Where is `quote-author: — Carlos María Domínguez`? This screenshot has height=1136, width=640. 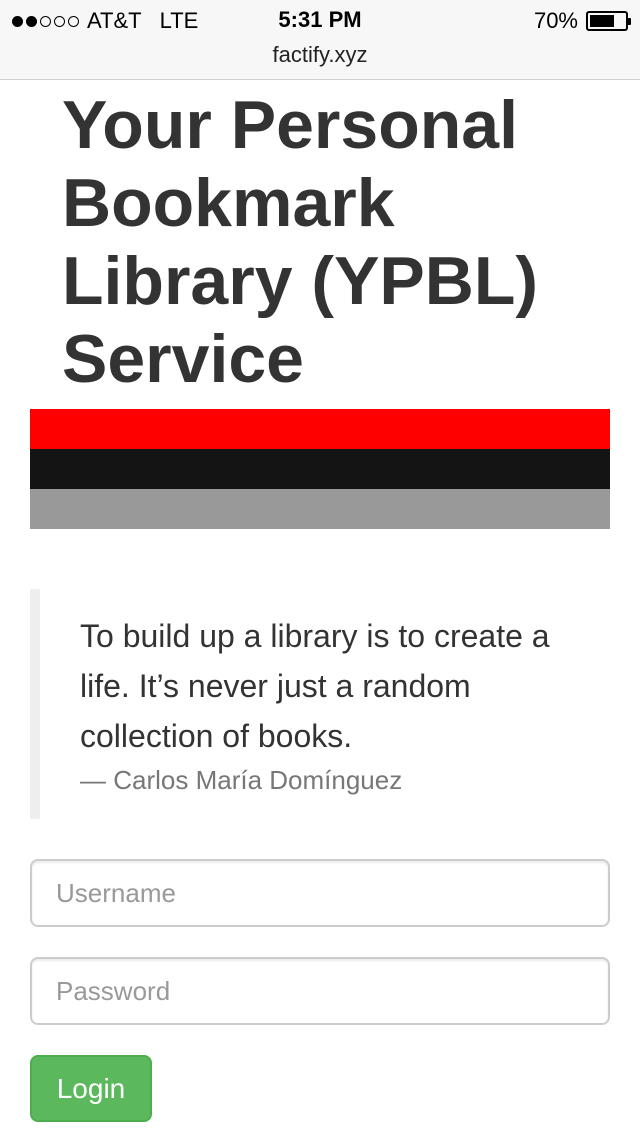 quote-author: — Carlos María Domínguez is located at coordinates (241, 780).